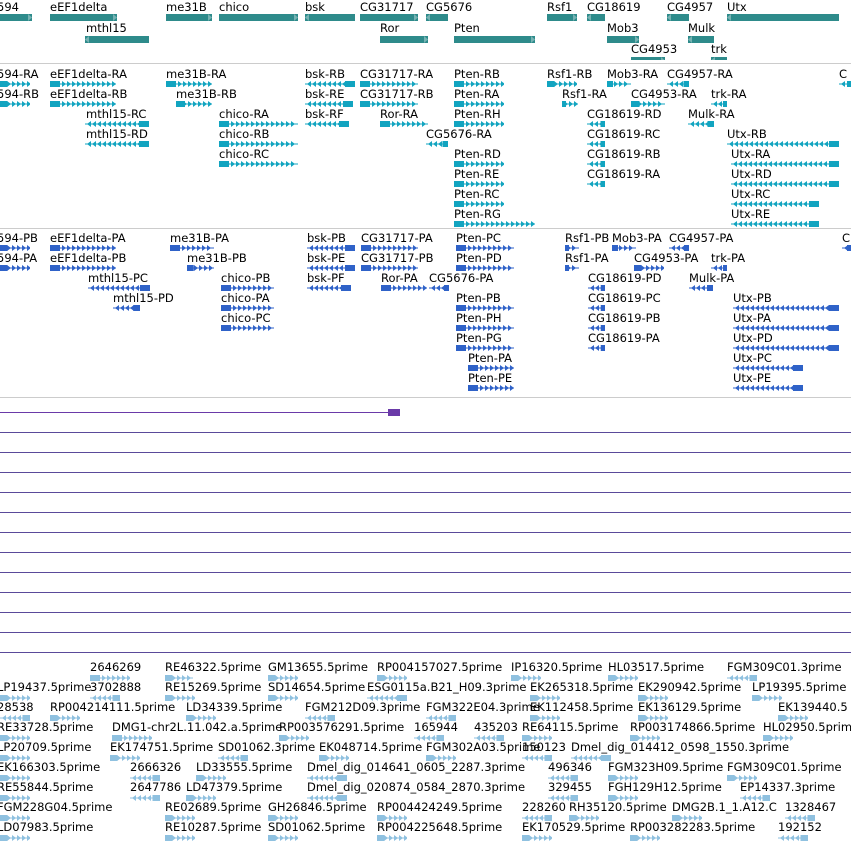  What do you see at coordinates (665, 767) in the screenshot?
I see `feature-label: FGM323H09.5prime` at bounding box center [665, 767].